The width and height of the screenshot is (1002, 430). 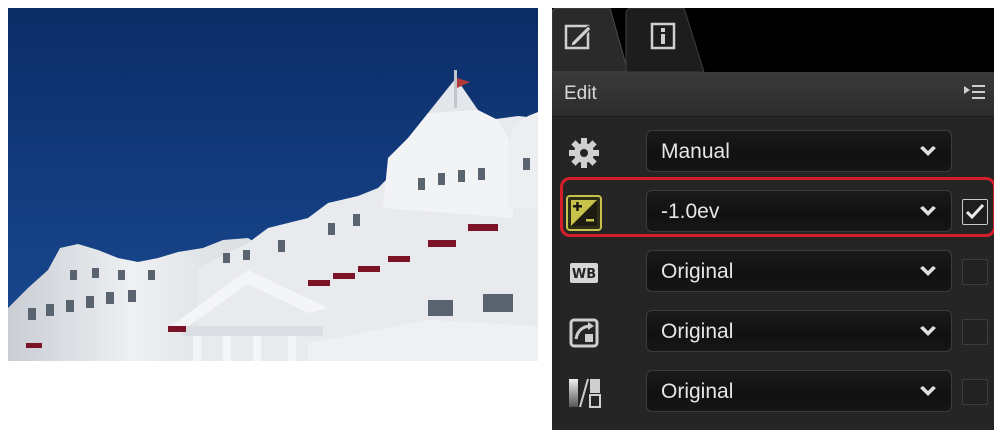 I want to click on edit-title: Edit, so click(x=580, y=93).